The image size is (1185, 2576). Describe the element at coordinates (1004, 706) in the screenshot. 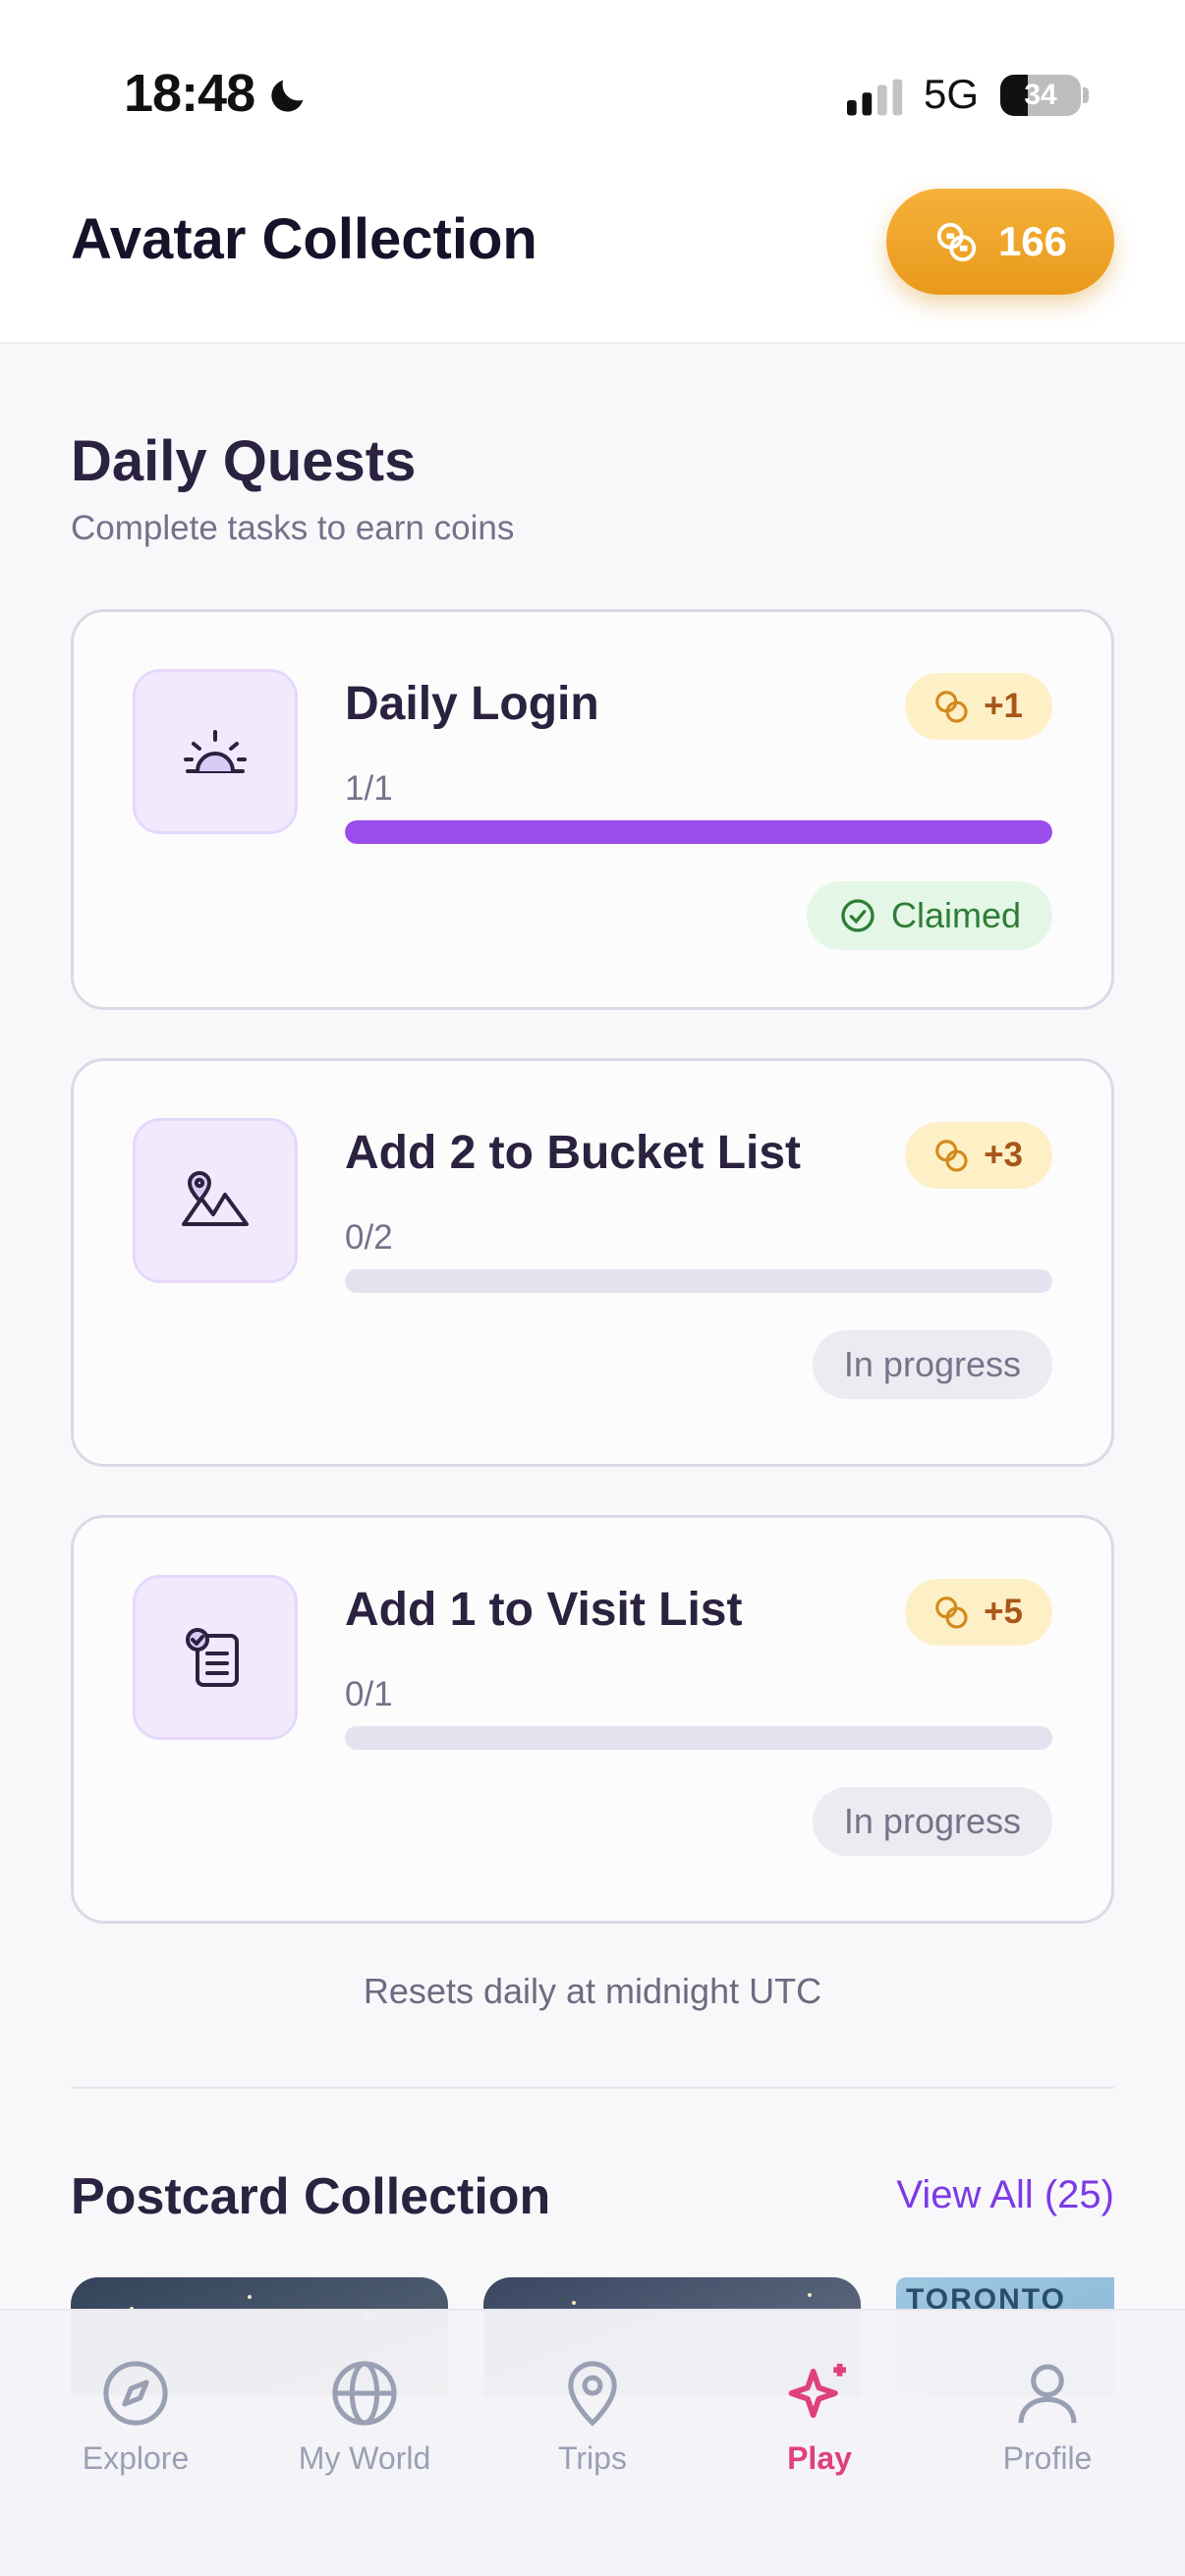

I see `reward-amount: +1` at that location.